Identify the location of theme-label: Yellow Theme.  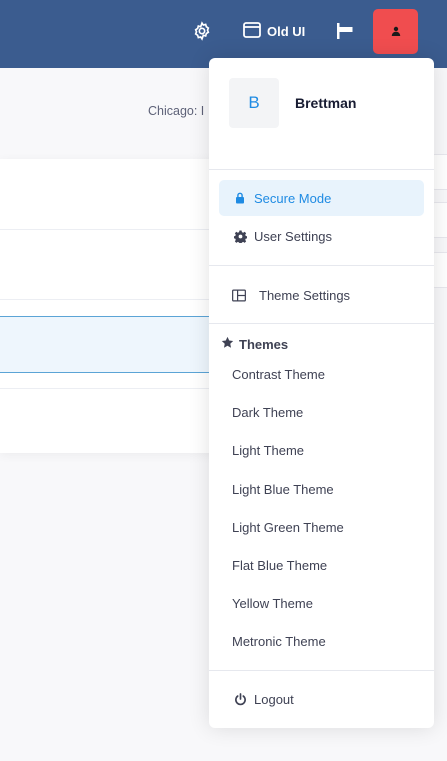
(272, 603).